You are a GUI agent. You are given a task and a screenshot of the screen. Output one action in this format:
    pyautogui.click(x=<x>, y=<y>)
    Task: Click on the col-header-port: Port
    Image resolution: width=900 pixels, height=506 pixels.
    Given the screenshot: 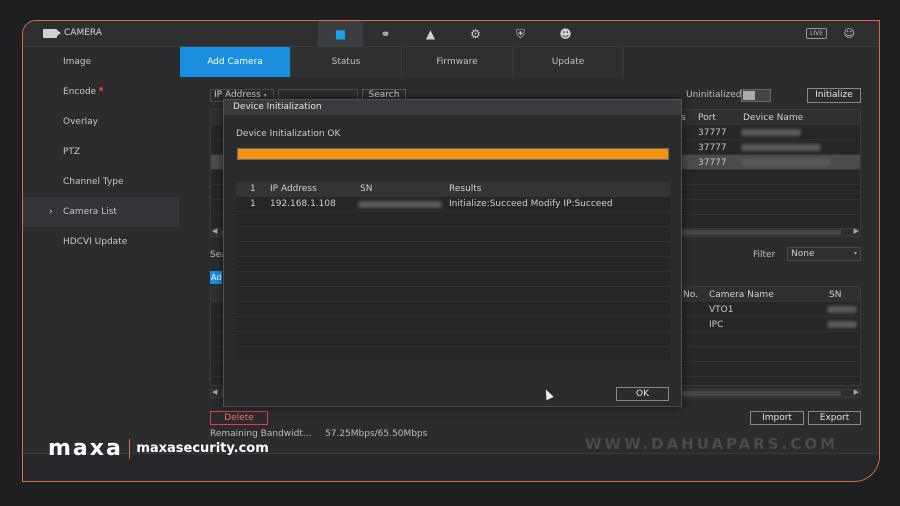 What is the action you would take?
    pyautogui.click(x=707, y=118)
    